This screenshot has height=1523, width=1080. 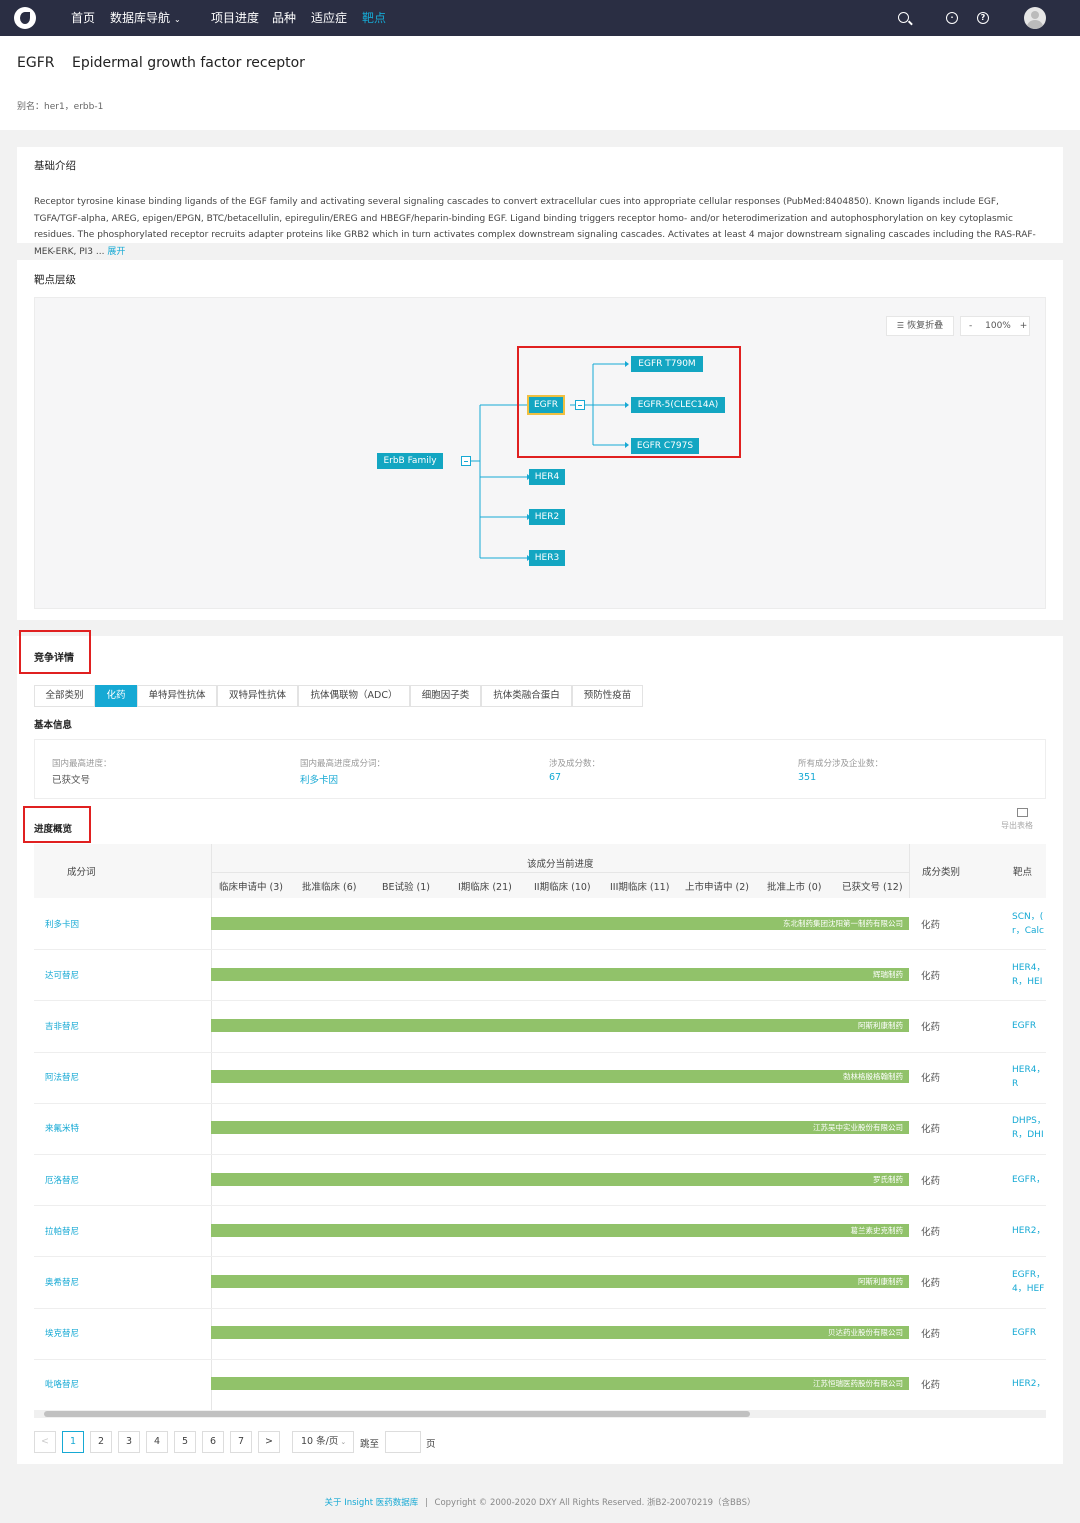 I want to click on stat-label-count: 涉及成分数：, so click(x=575, y=764).